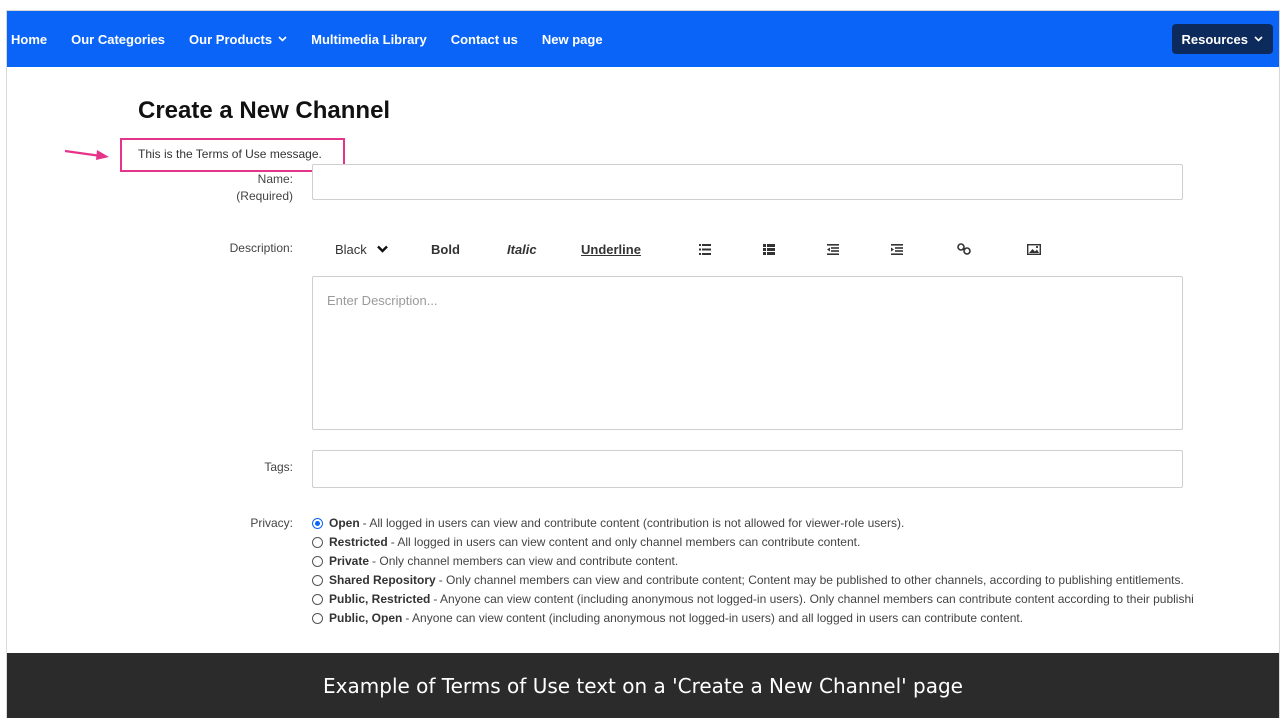 The width and height of the screenshot is (1282, 718). Describe the element at coordinates (522, 249) in the screenshot. I see `italic-button: Italic` at that location.